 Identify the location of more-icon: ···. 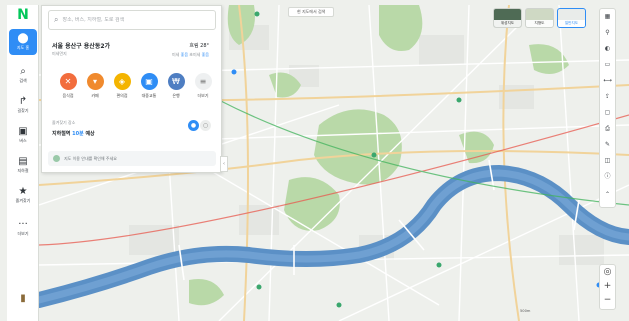
(23, 224).